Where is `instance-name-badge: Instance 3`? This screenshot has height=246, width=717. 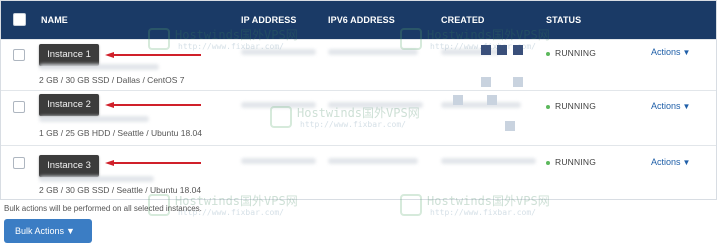 instance-name-badge: Instance 3 is located at coordinates (69, 166).